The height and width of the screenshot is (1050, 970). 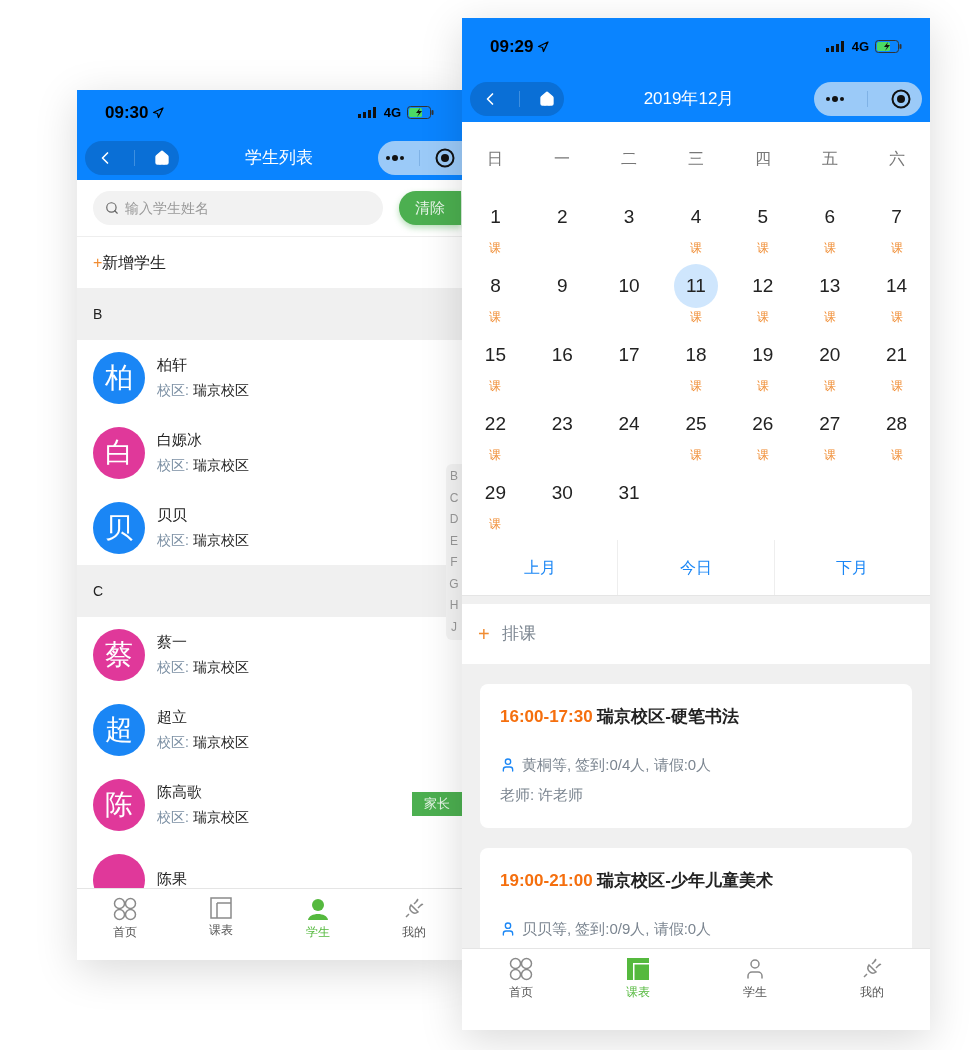 What do you see at coordinates (896, 217) in the screenshot?
I see `calendar-day: 7` at bounding box center [896, 217].